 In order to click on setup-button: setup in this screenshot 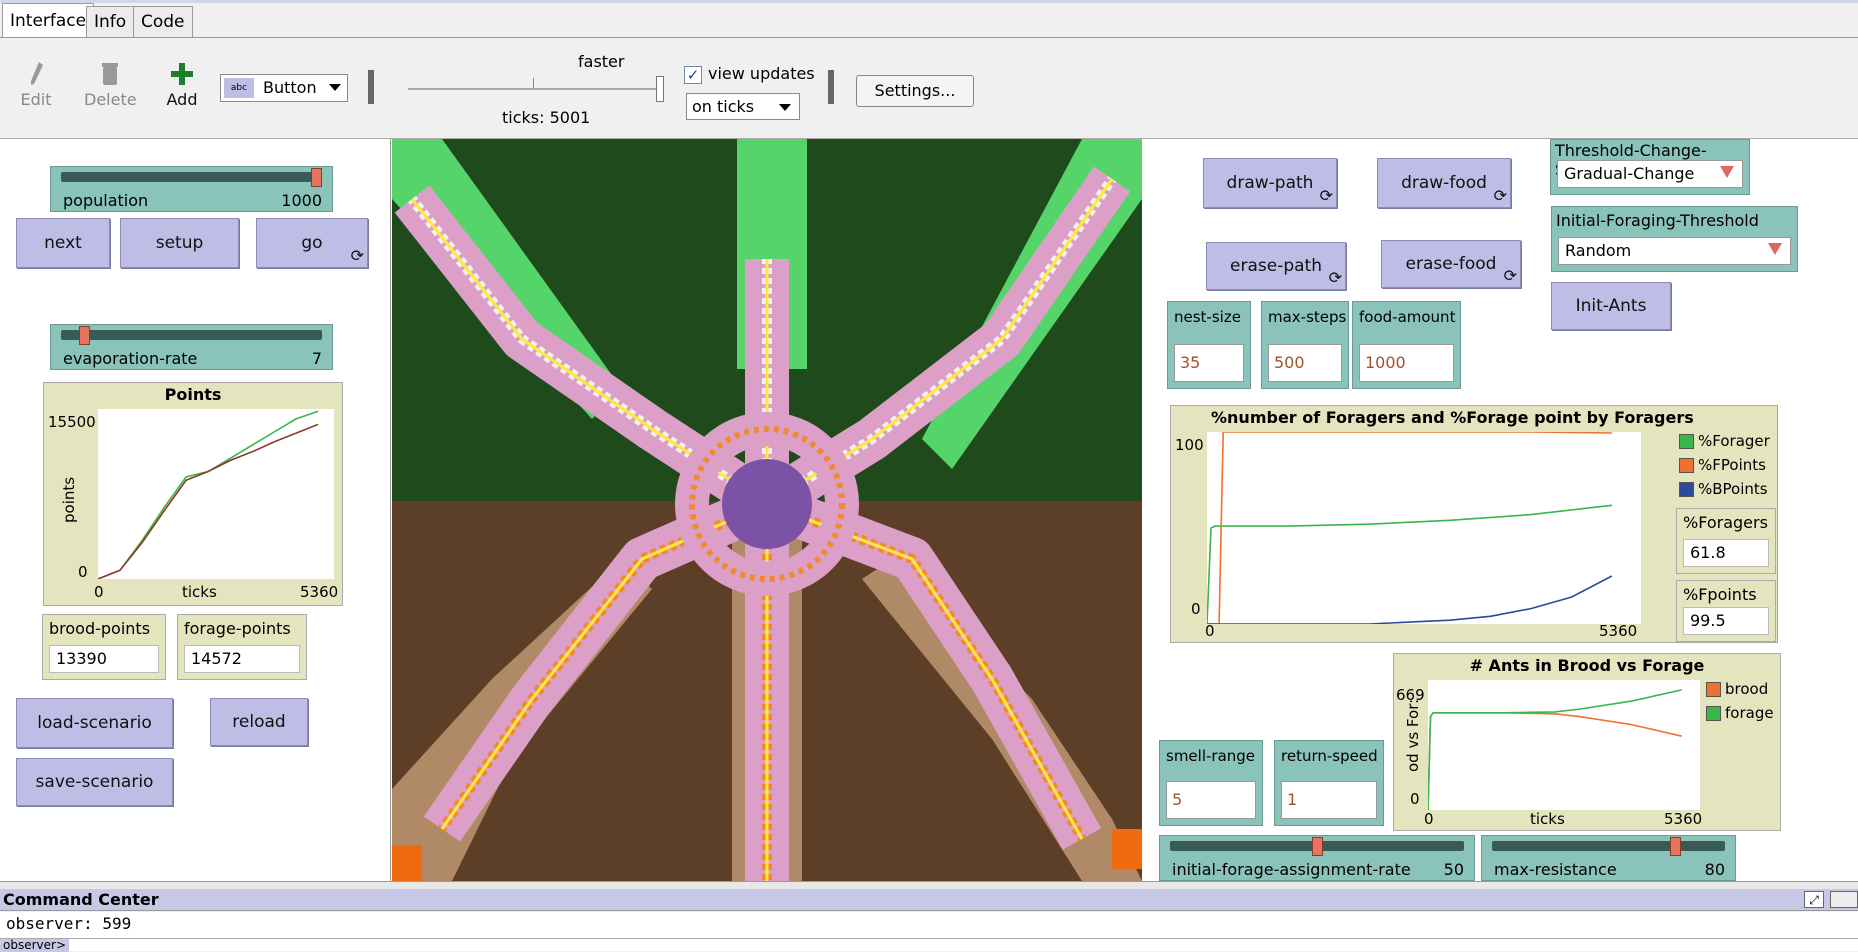, I will do `click(179, 243)`.